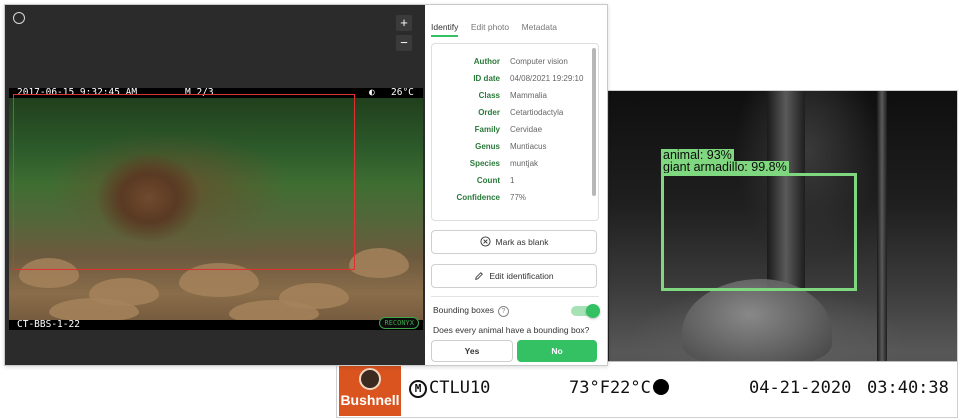 Image resolution: width=960 pixels, height=420 pixels. I want to click on bounding-boxes-label: Bounding boxes, so click(463, 310).